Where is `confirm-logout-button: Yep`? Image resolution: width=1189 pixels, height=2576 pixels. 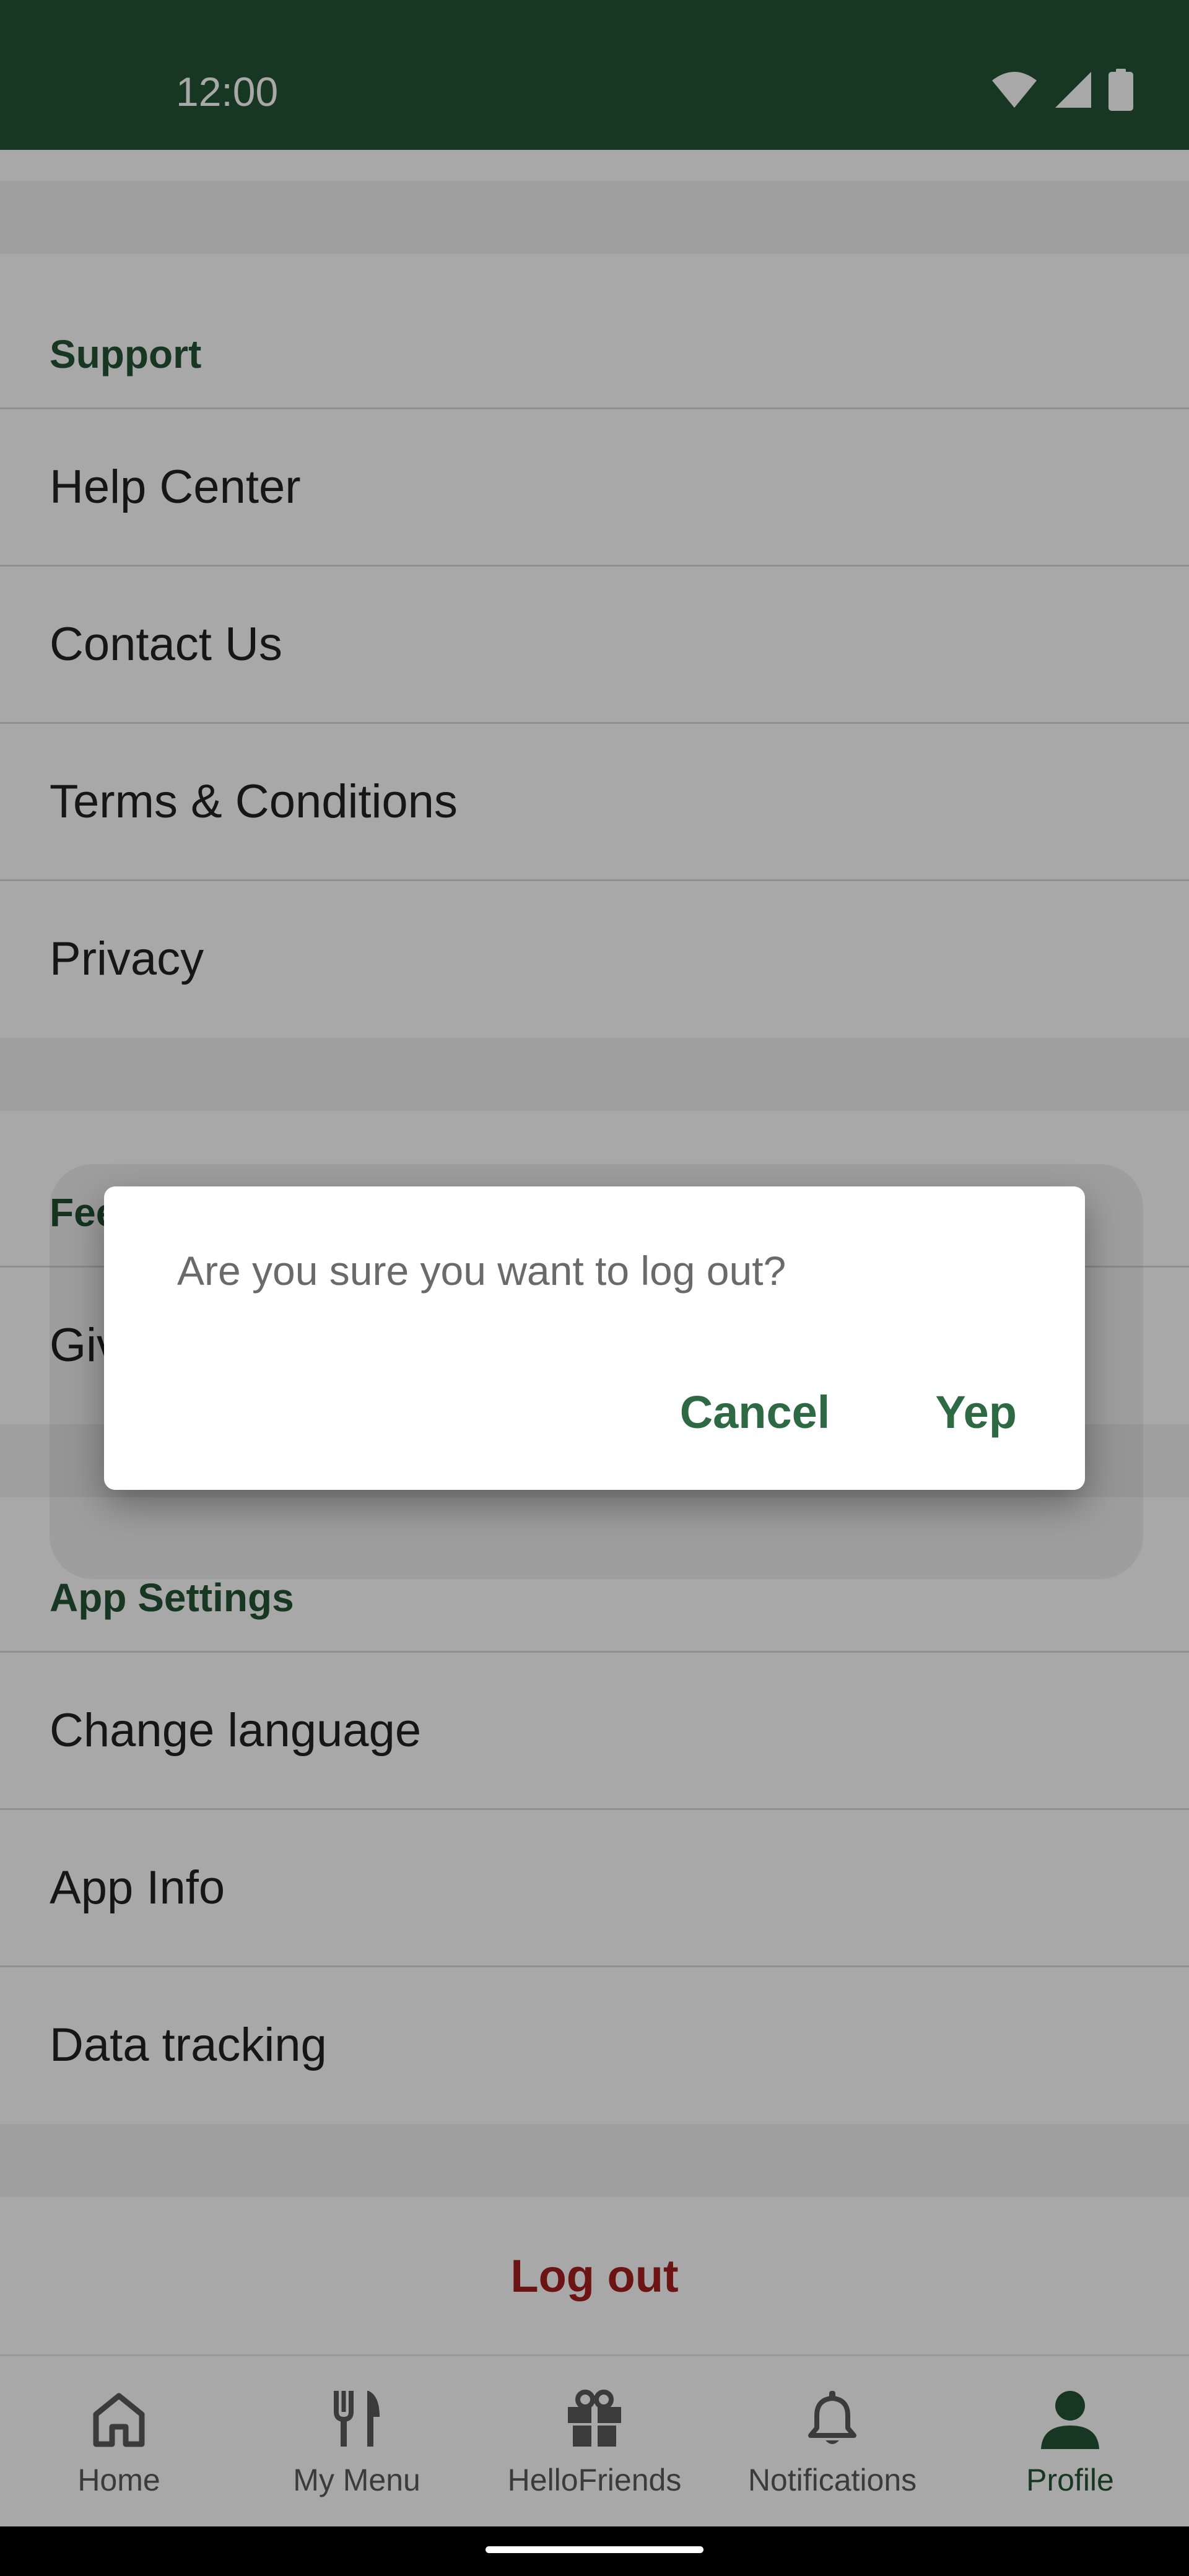 confirm-logout-button: Yep is located at coordinates (976, 1412).